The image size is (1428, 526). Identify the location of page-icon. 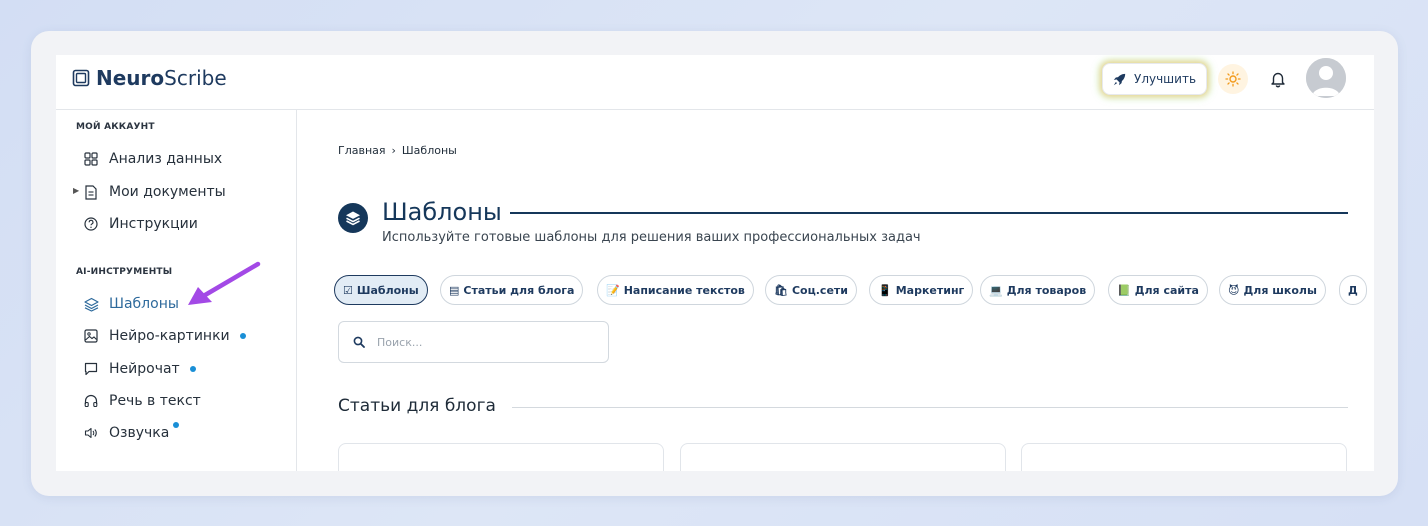
(353, 218).